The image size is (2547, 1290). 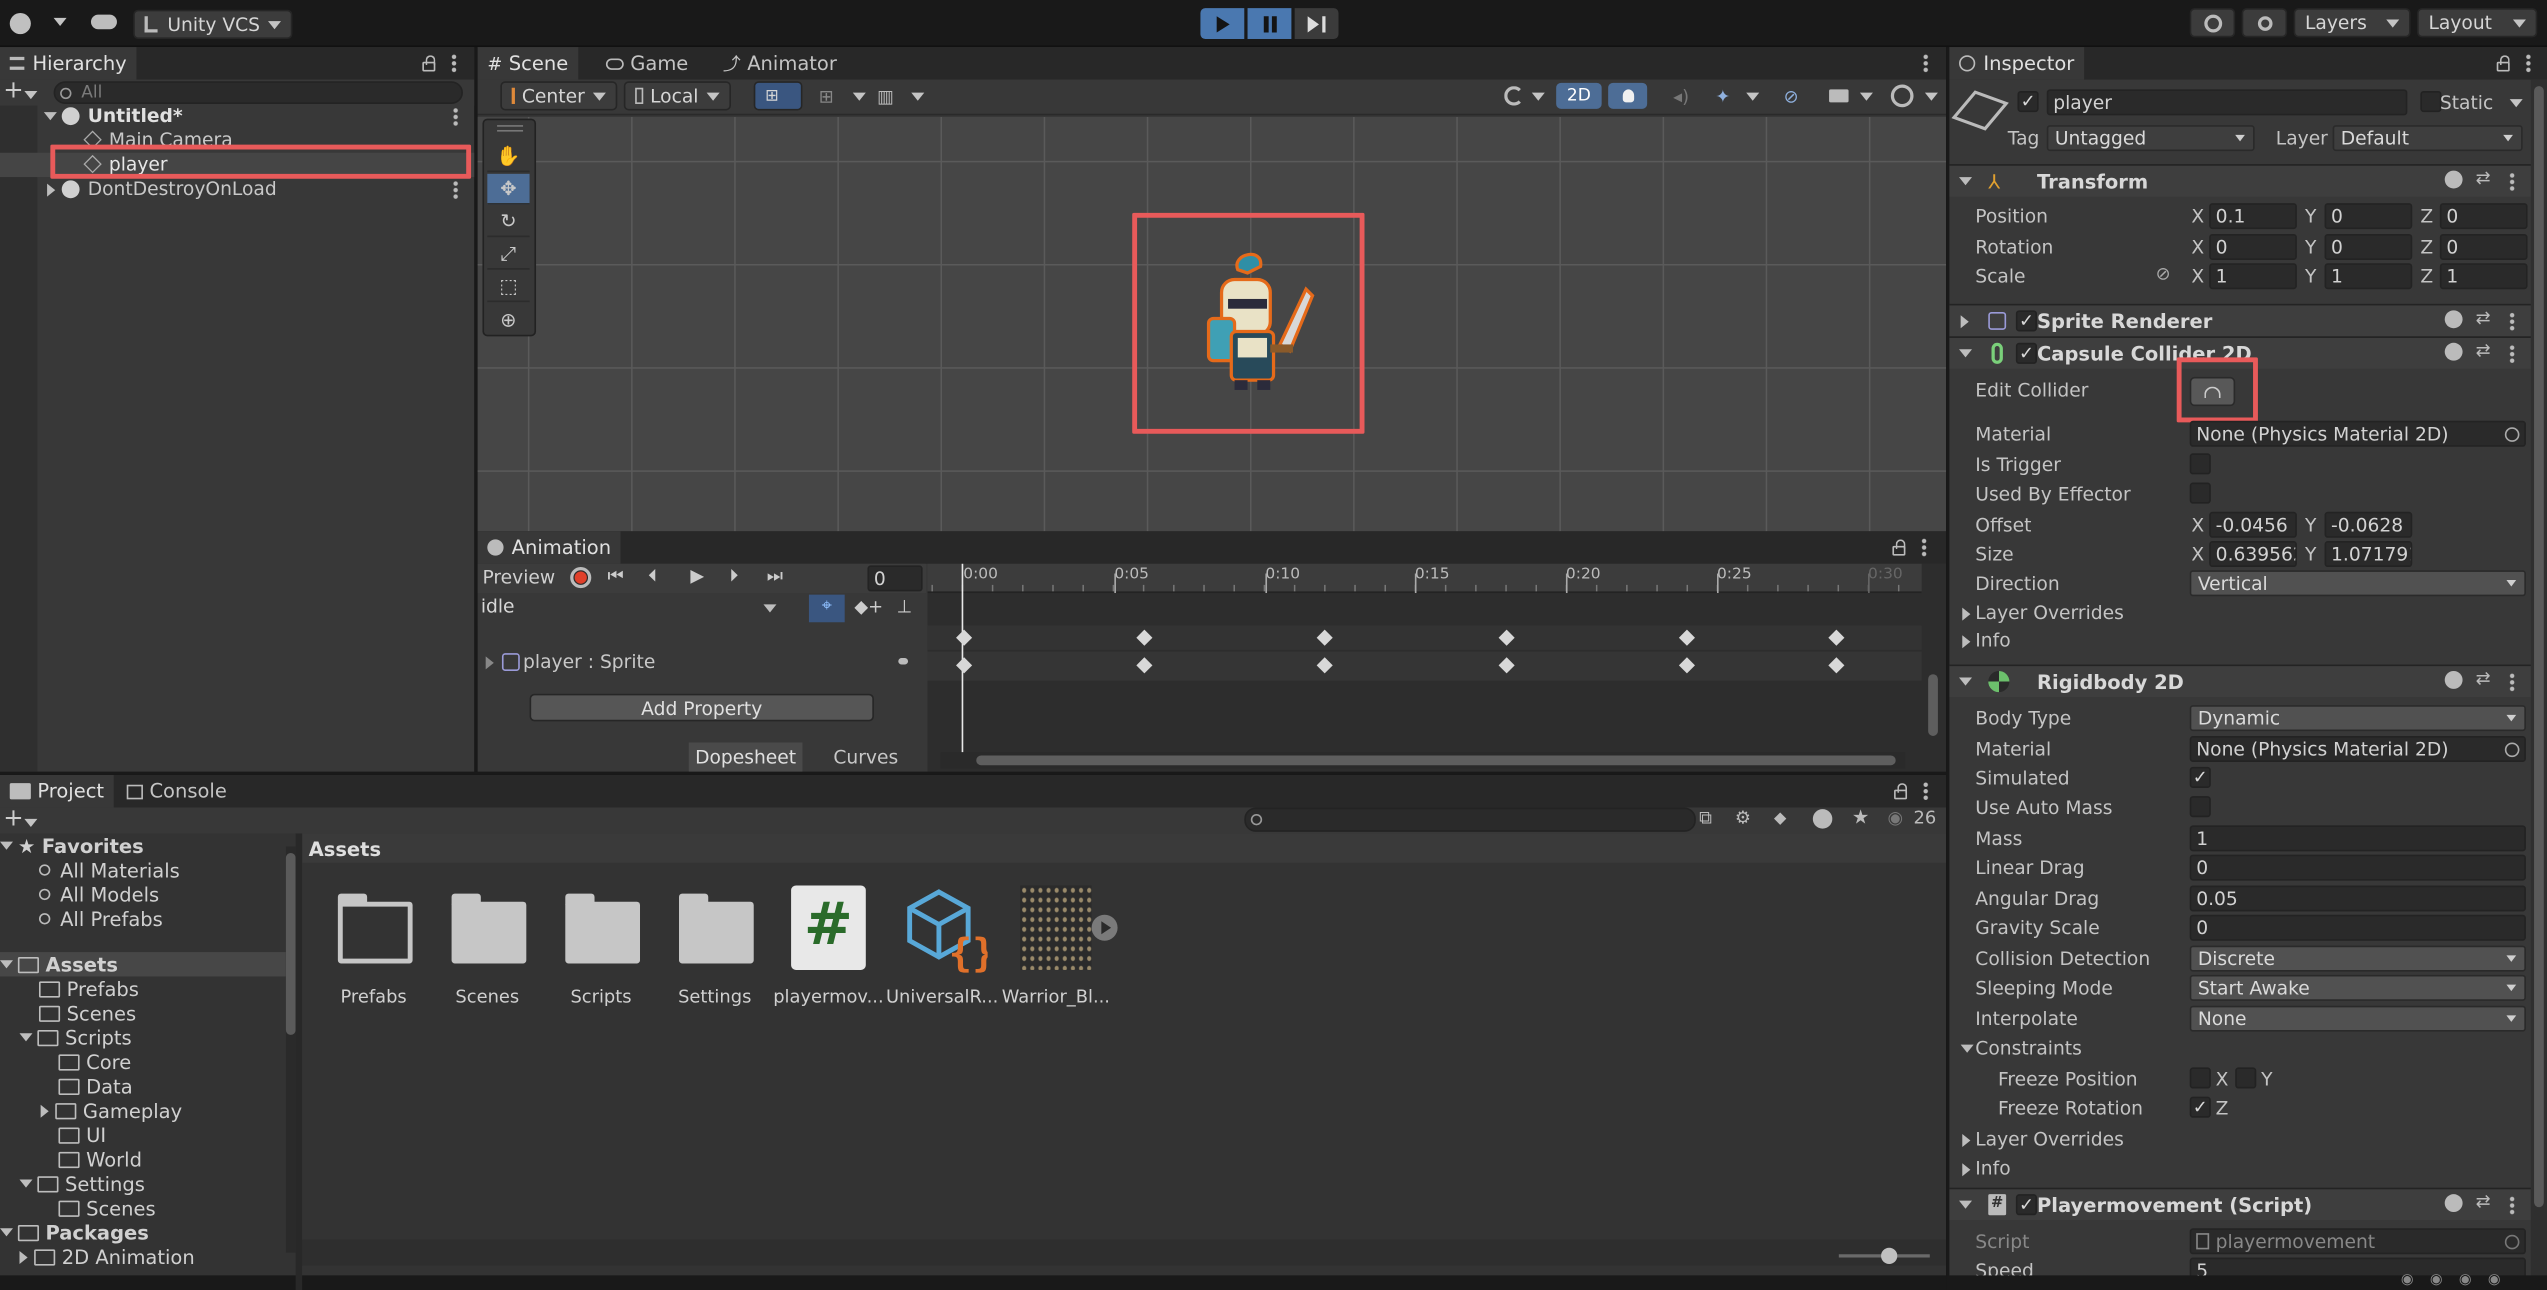 I want to click on draw-mode-icon, so click(x=1514, y=96).